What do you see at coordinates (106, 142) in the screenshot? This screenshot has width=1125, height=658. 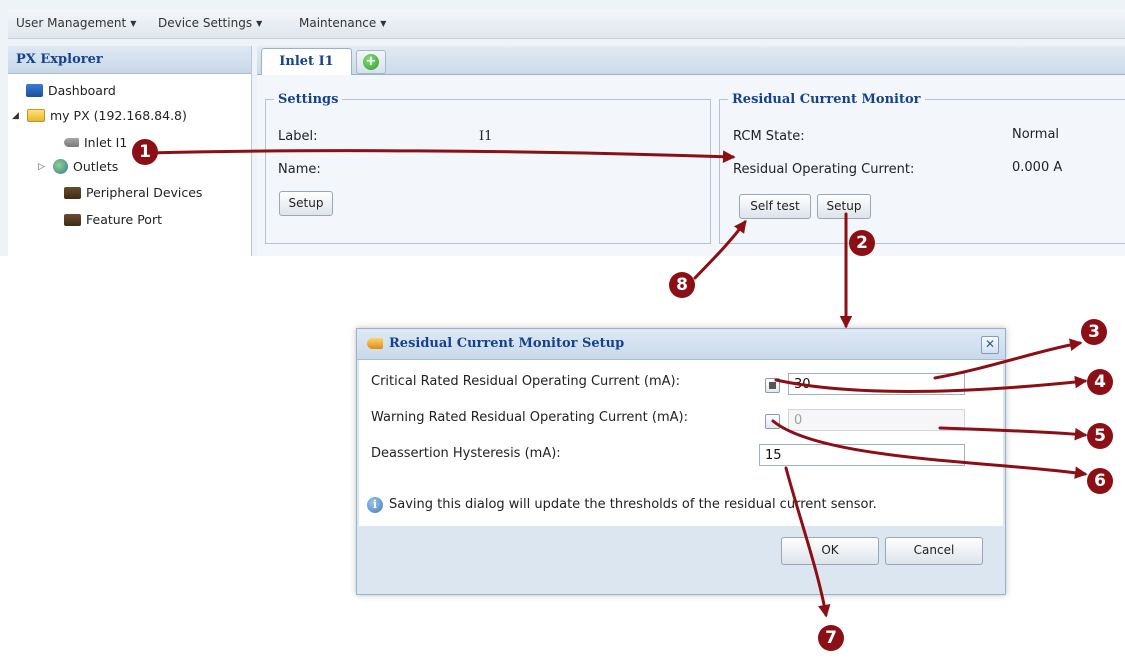 I see `tree-item-label: Inlet I1` at bounding box center [106, 142].